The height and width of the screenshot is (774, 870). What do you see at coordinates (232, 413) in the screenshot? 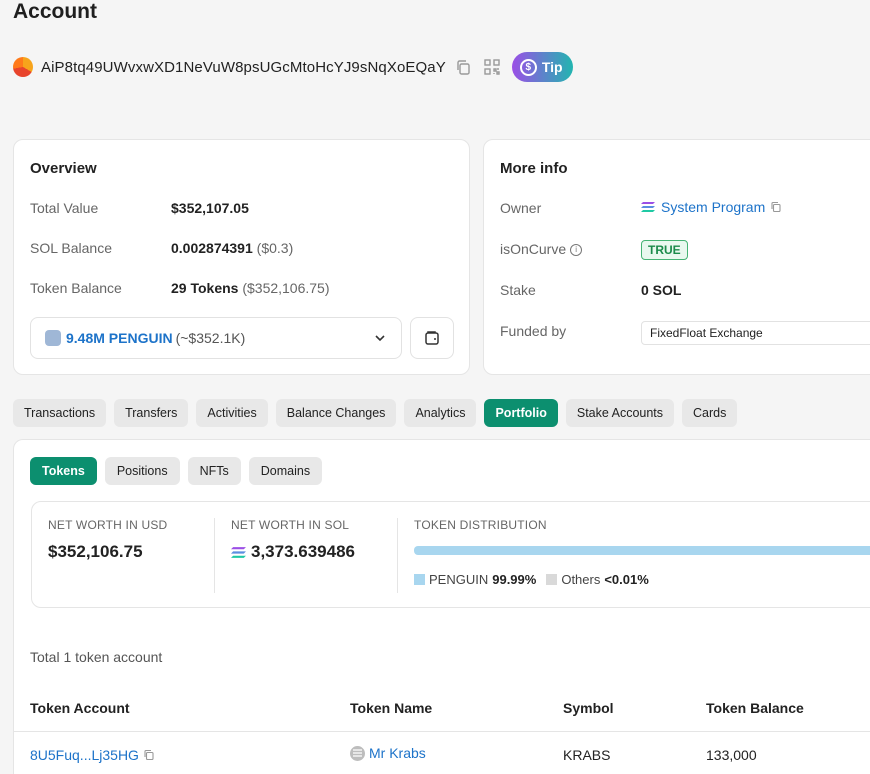
I see `tab-activities: Activities` at bounding box center [232, 413].